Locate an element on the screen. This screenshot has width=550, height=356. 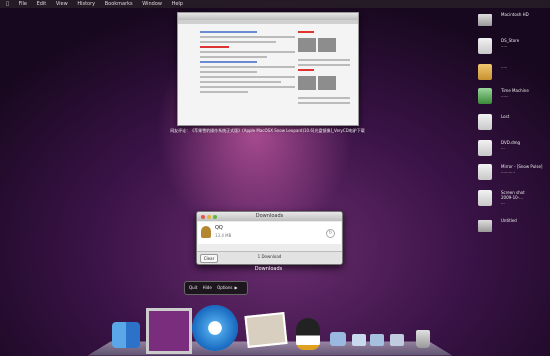
menu-item-options: Options is located at coordinates (224, 287).